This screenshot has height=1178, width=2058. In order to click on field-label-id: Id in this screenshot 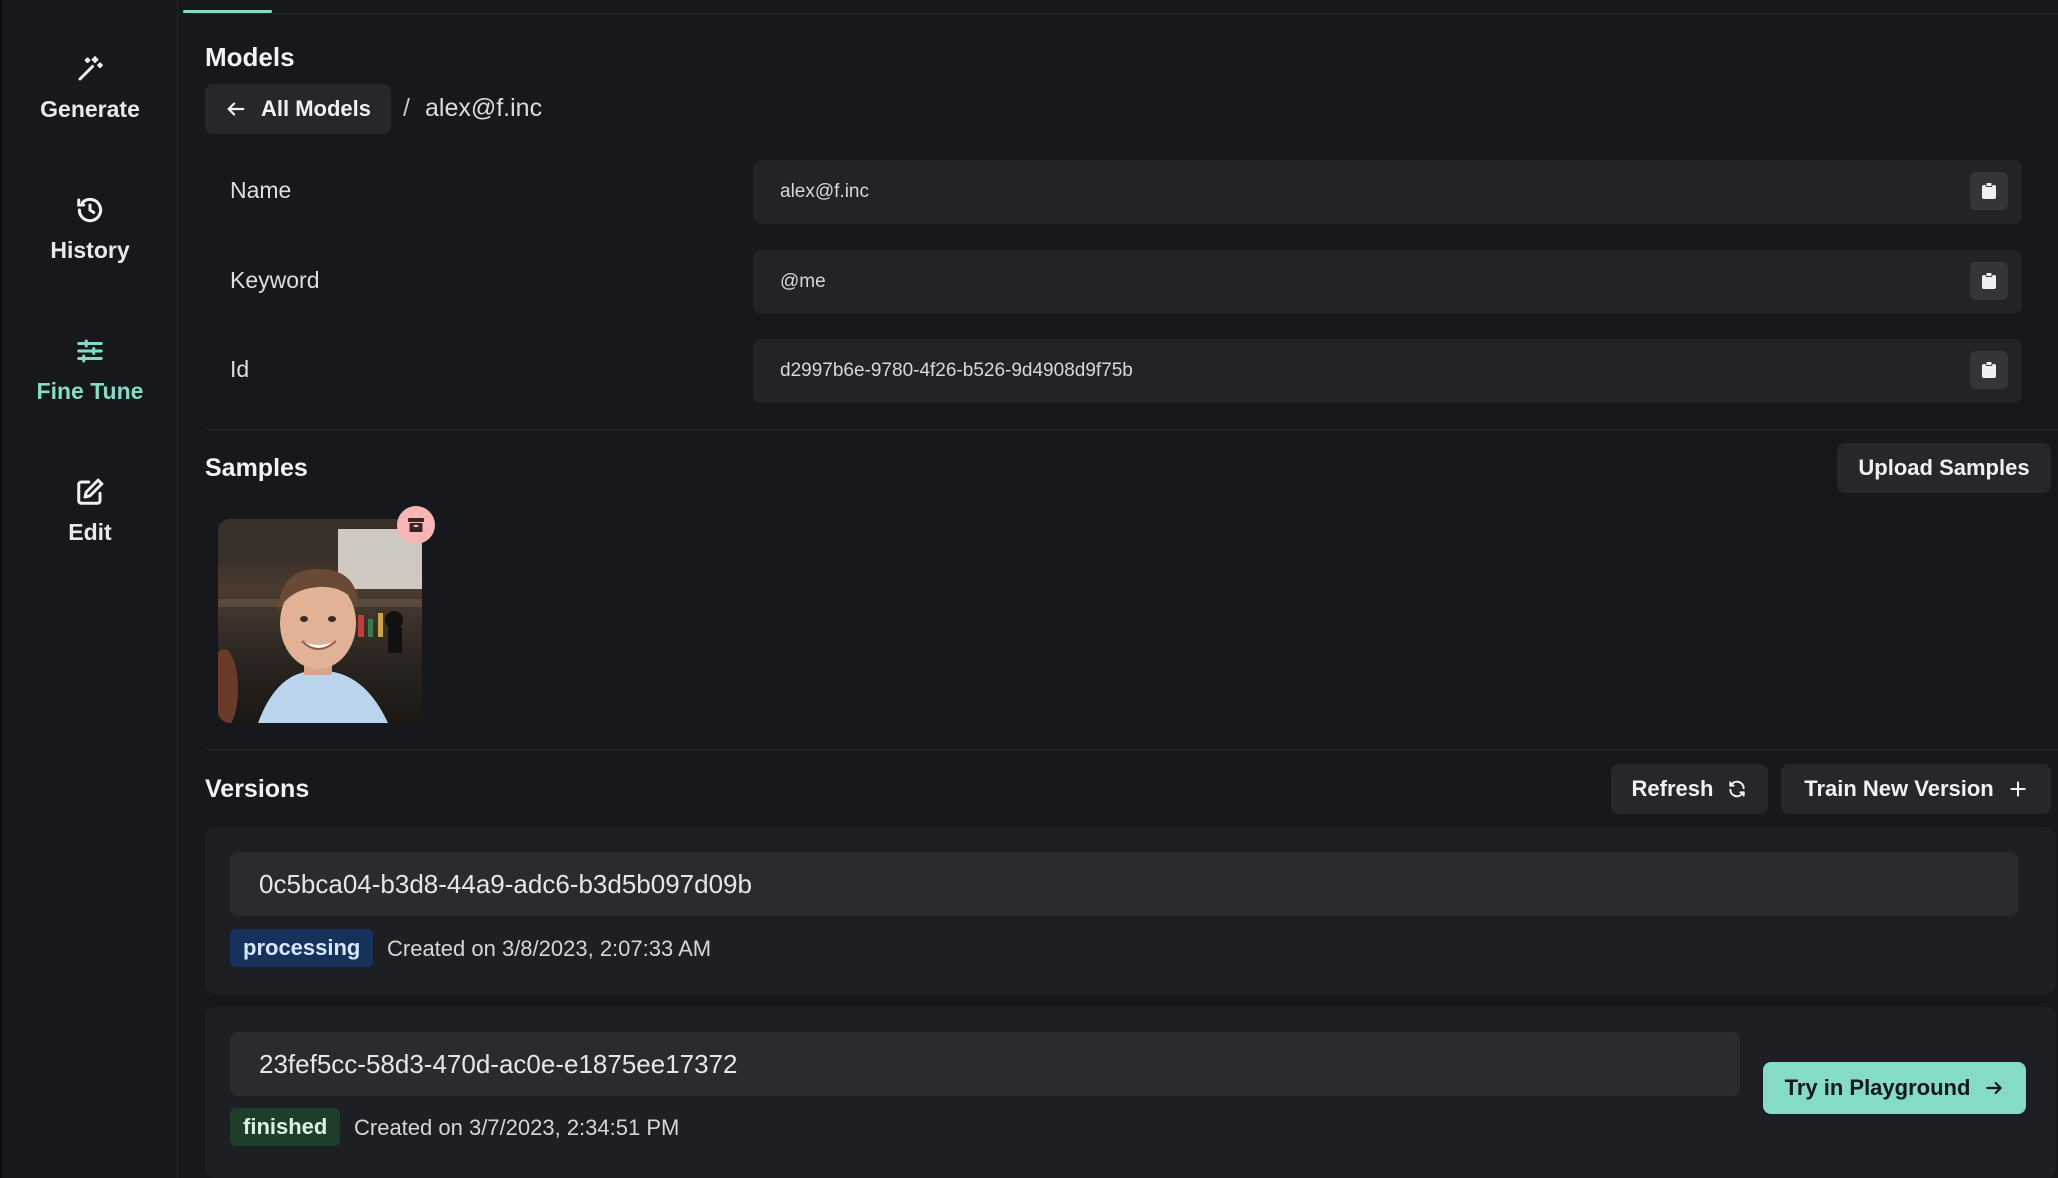, I will do `click(240, 369)`.